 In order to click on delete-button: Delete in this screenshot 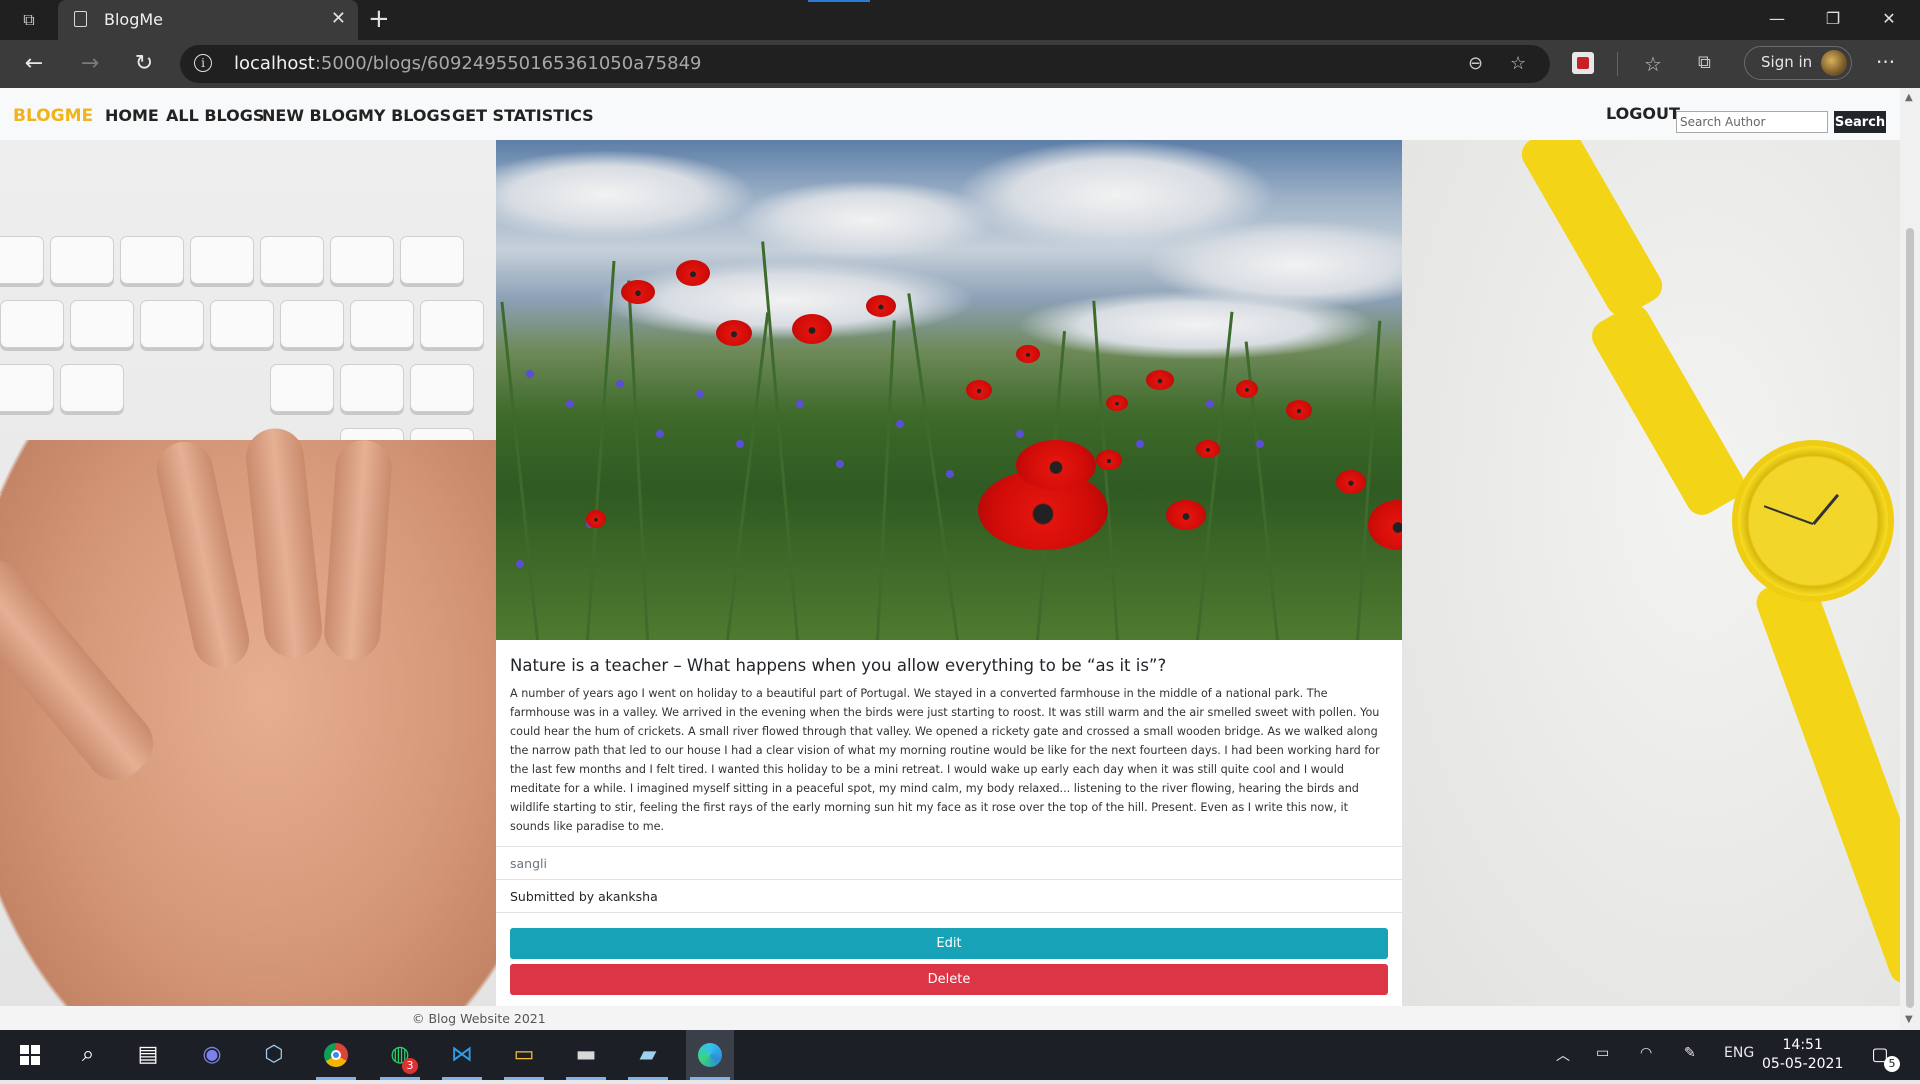, I will do `click(949, 979)`.